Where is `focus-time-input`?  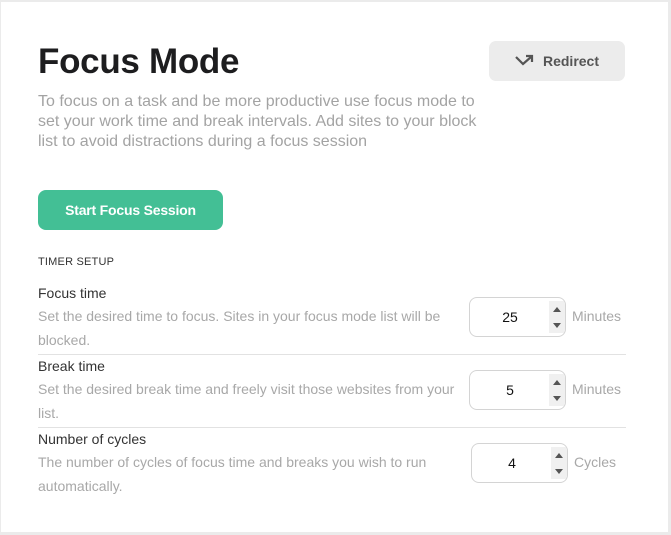
focus-time-input is located at coordinates (510, 317).